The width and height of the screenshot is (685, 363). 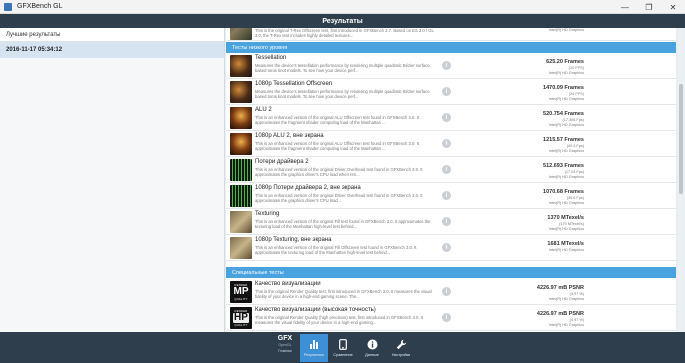 What do you see at coordinates (241, 292) in the screenshot?
I see `render-quality-mp-icon: RENDER MP QUALITY` at bounding box center [241, 292].